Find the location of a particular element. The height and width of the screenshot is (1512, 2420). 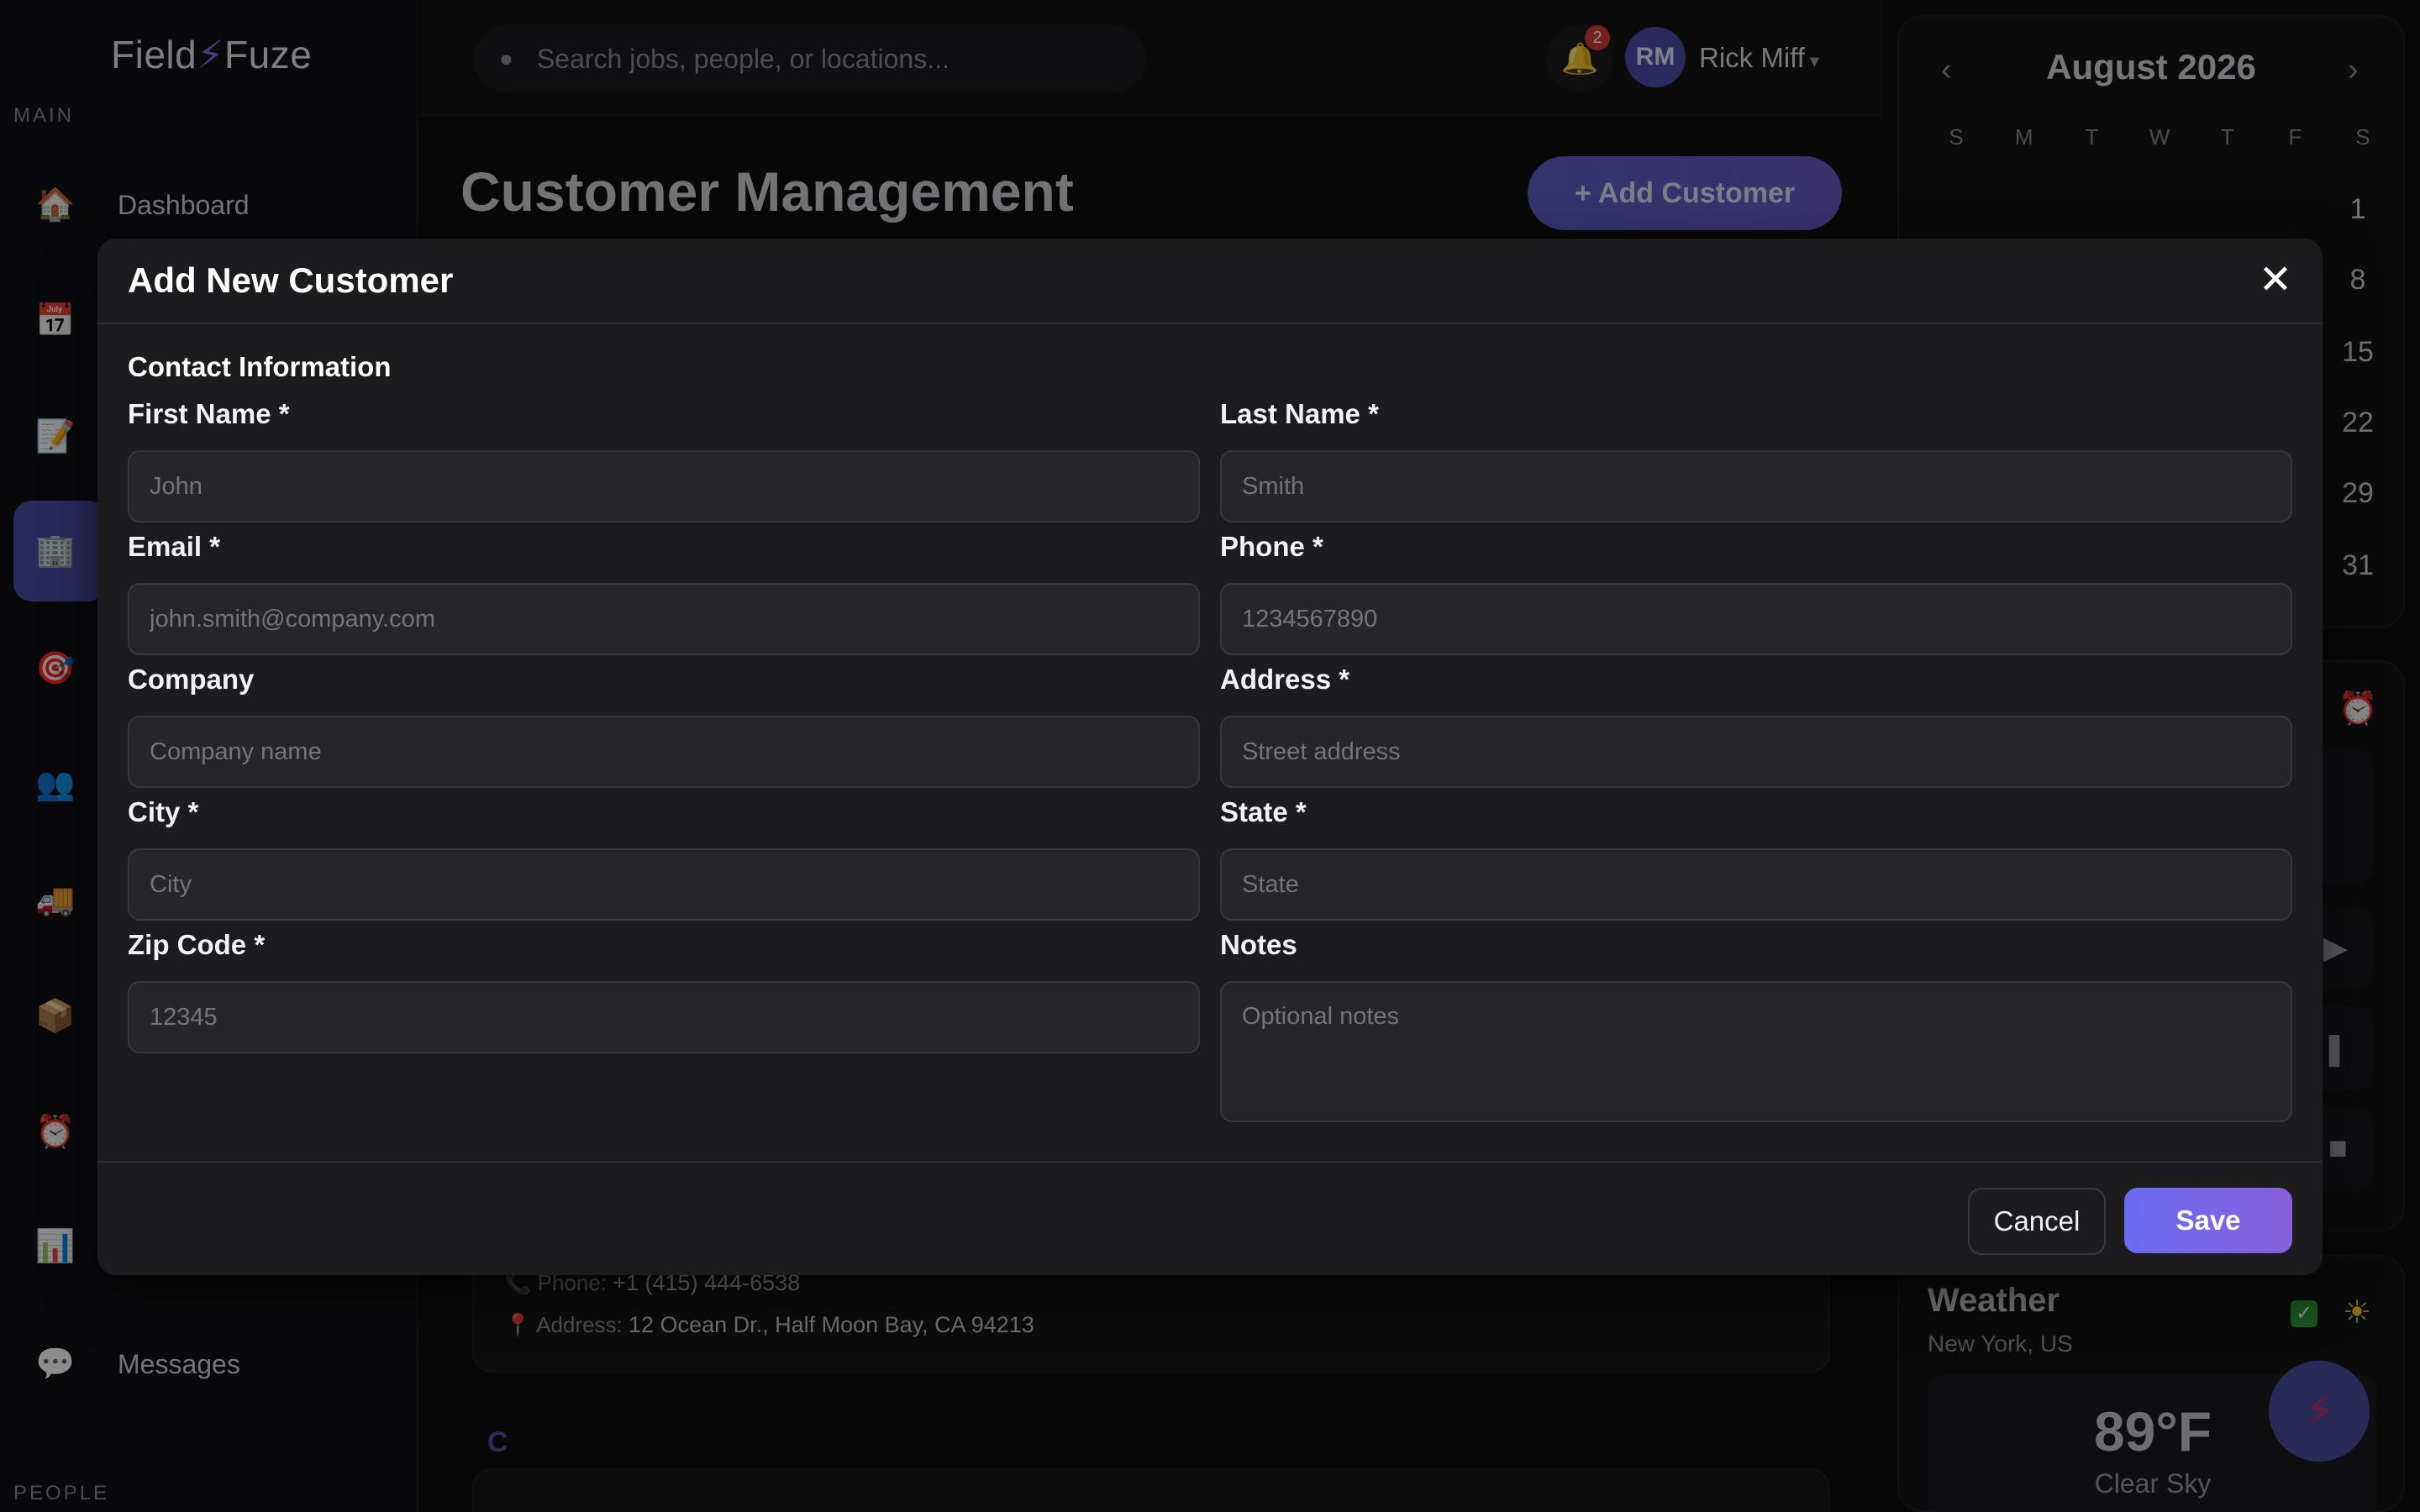

state-group: State * is located at coordinates (1756, 858).